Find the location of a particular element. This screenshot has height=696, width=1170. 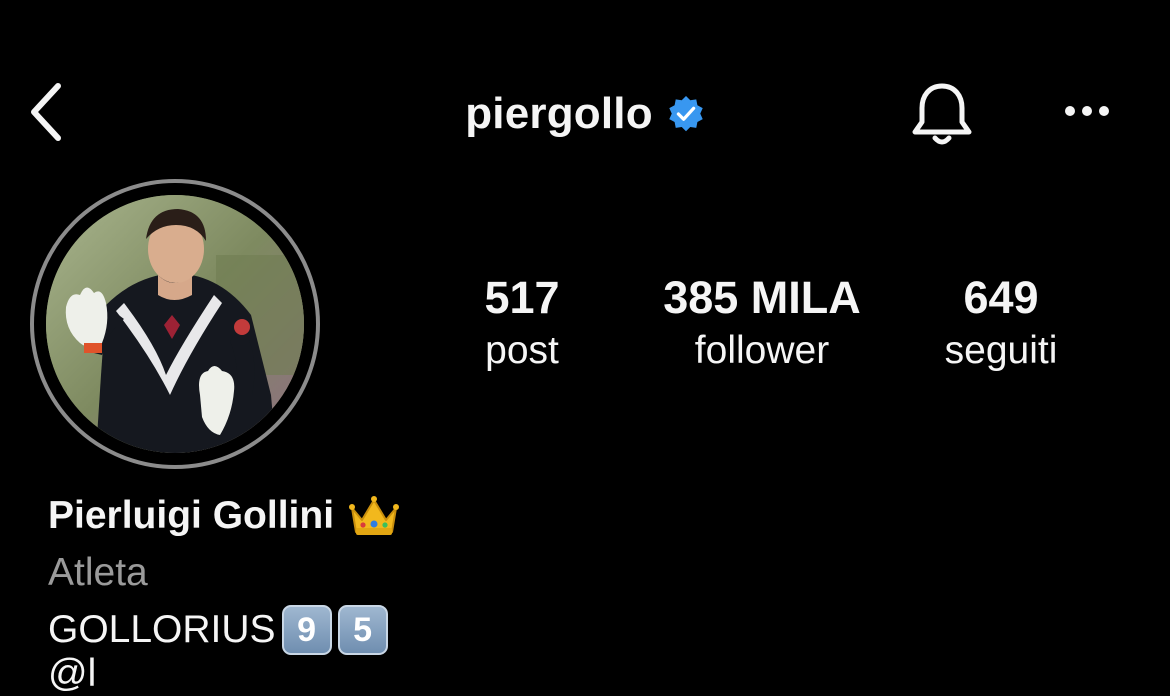

bio-text: GOLLORIUS is located at coordinates (162, 629).